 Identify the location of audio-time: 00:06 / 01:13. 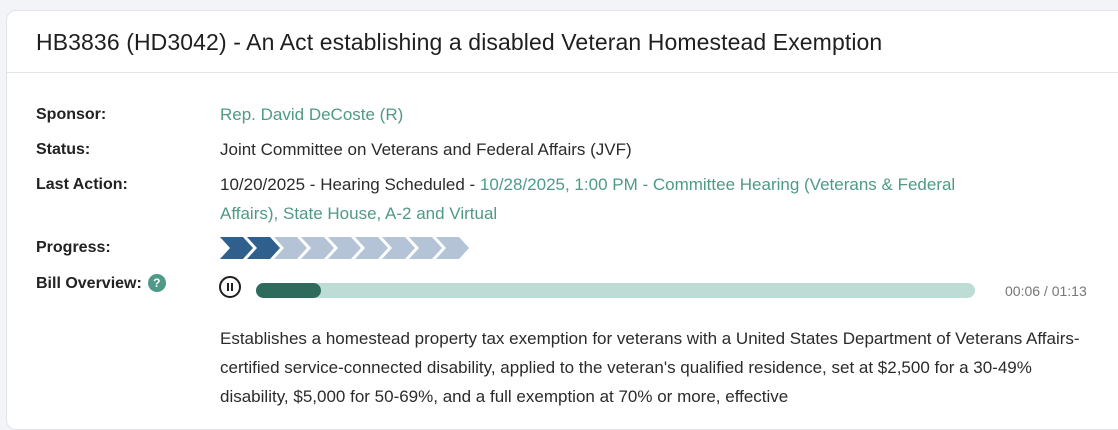
(1046, 291).